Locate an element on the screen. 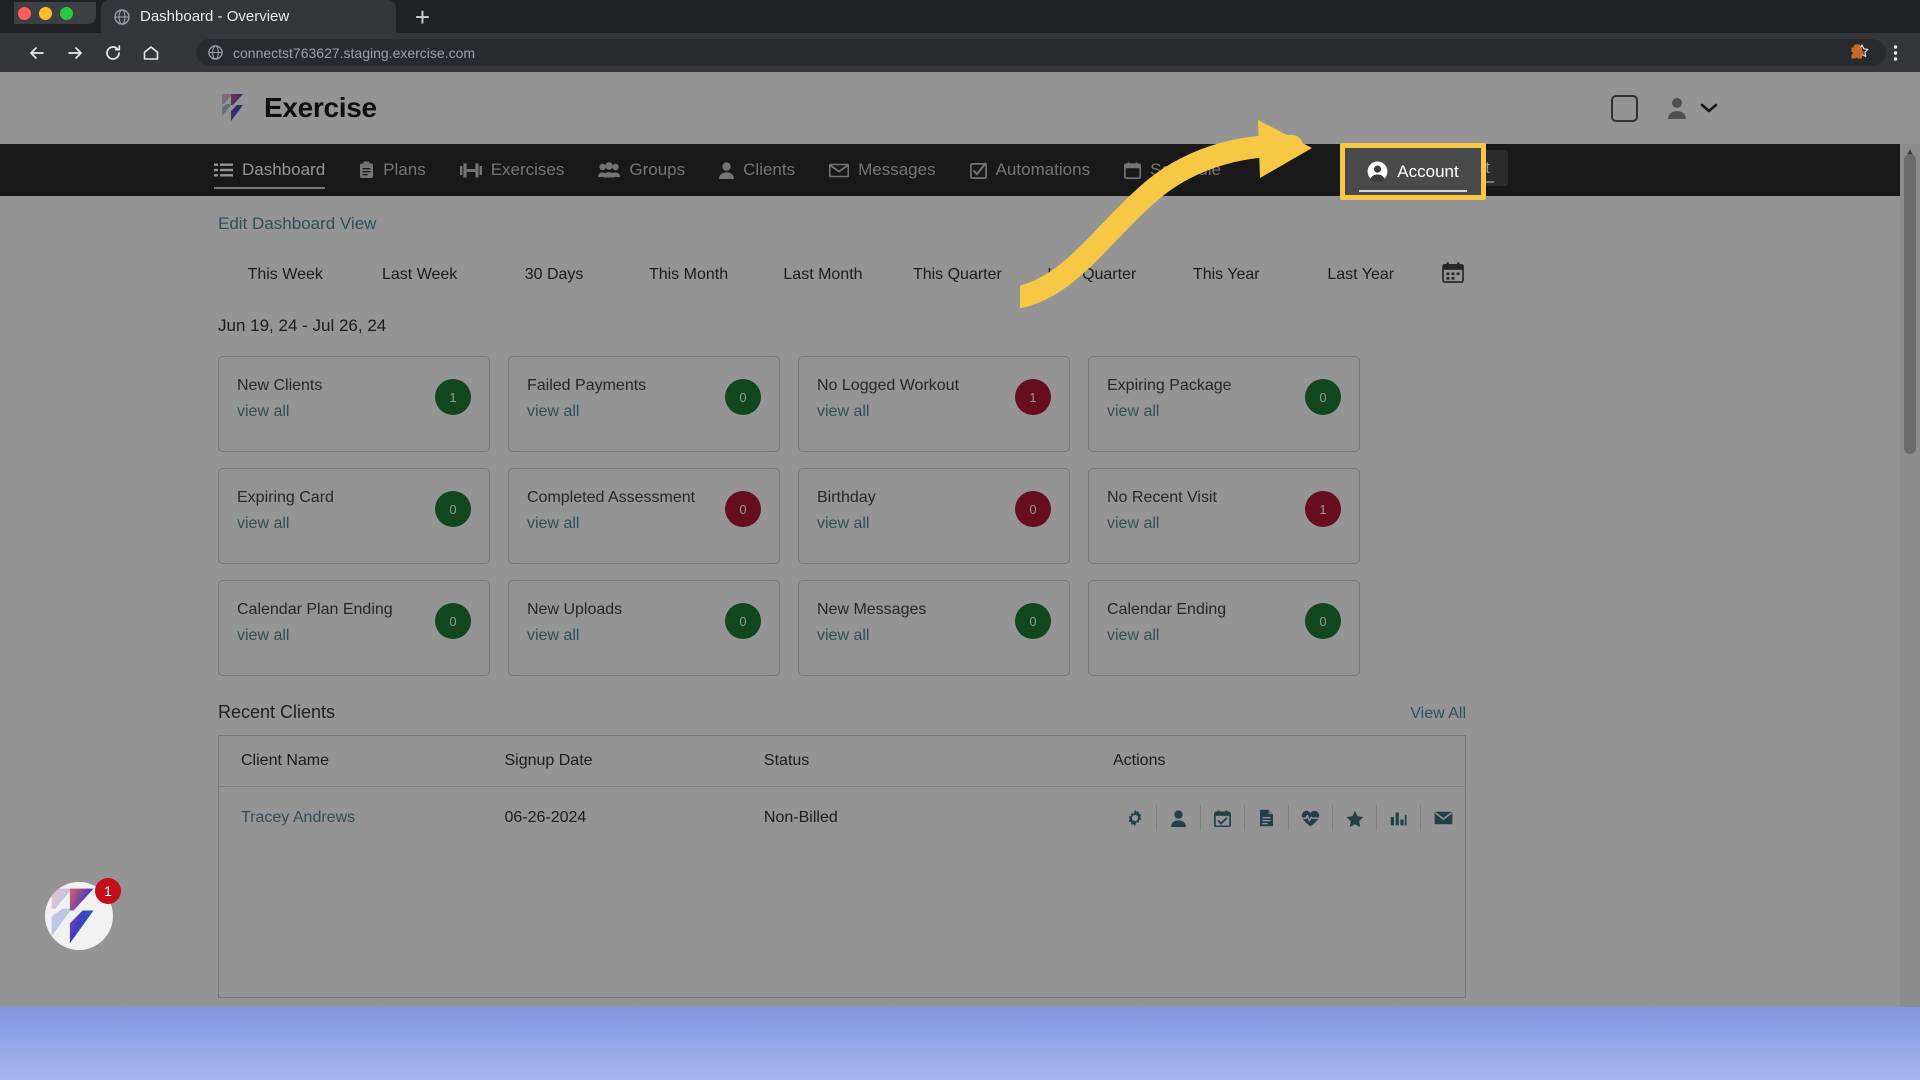 Image resolution: width=1920 pixels, height=1080 pixels. table-spacer-cell is located at coordinates (842, 923).